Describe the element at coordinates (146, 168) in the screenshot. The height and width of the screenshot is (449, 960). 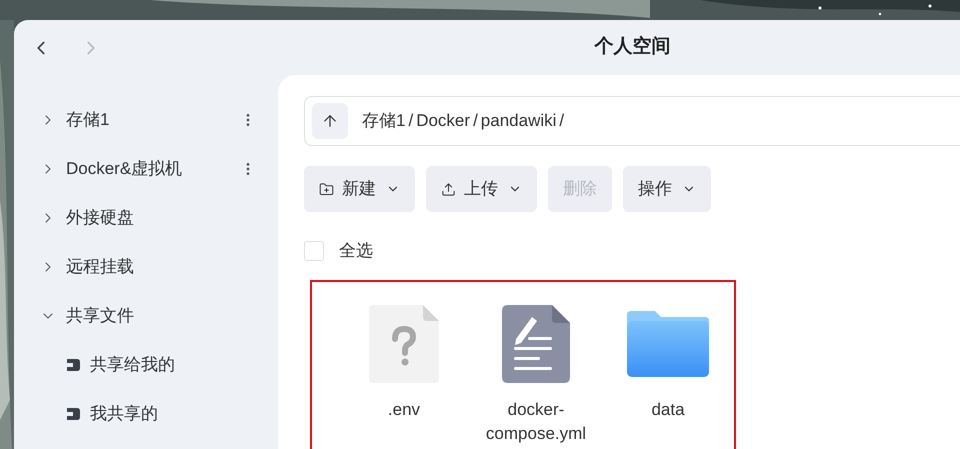
I see `sidebar-item: Docker&虚拟机` at that location.